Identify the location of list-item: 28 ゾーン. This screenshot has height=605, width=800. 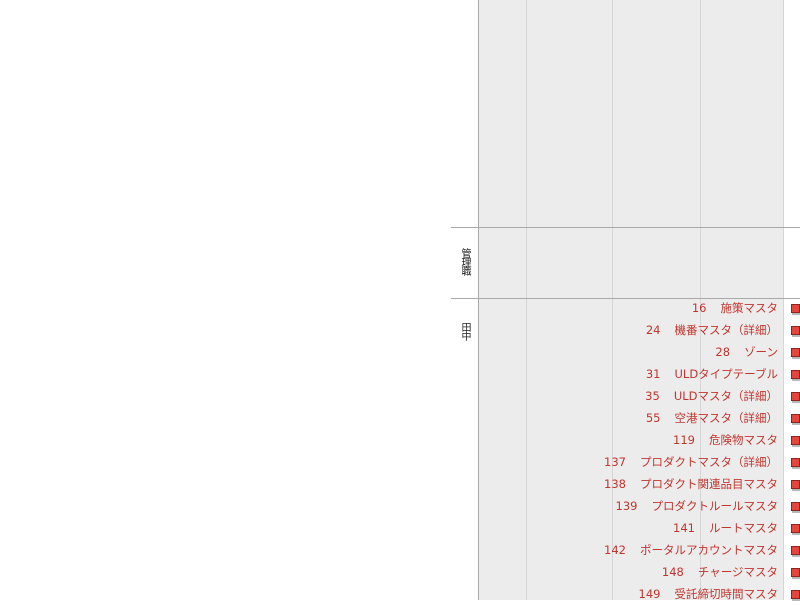
(700, 352).